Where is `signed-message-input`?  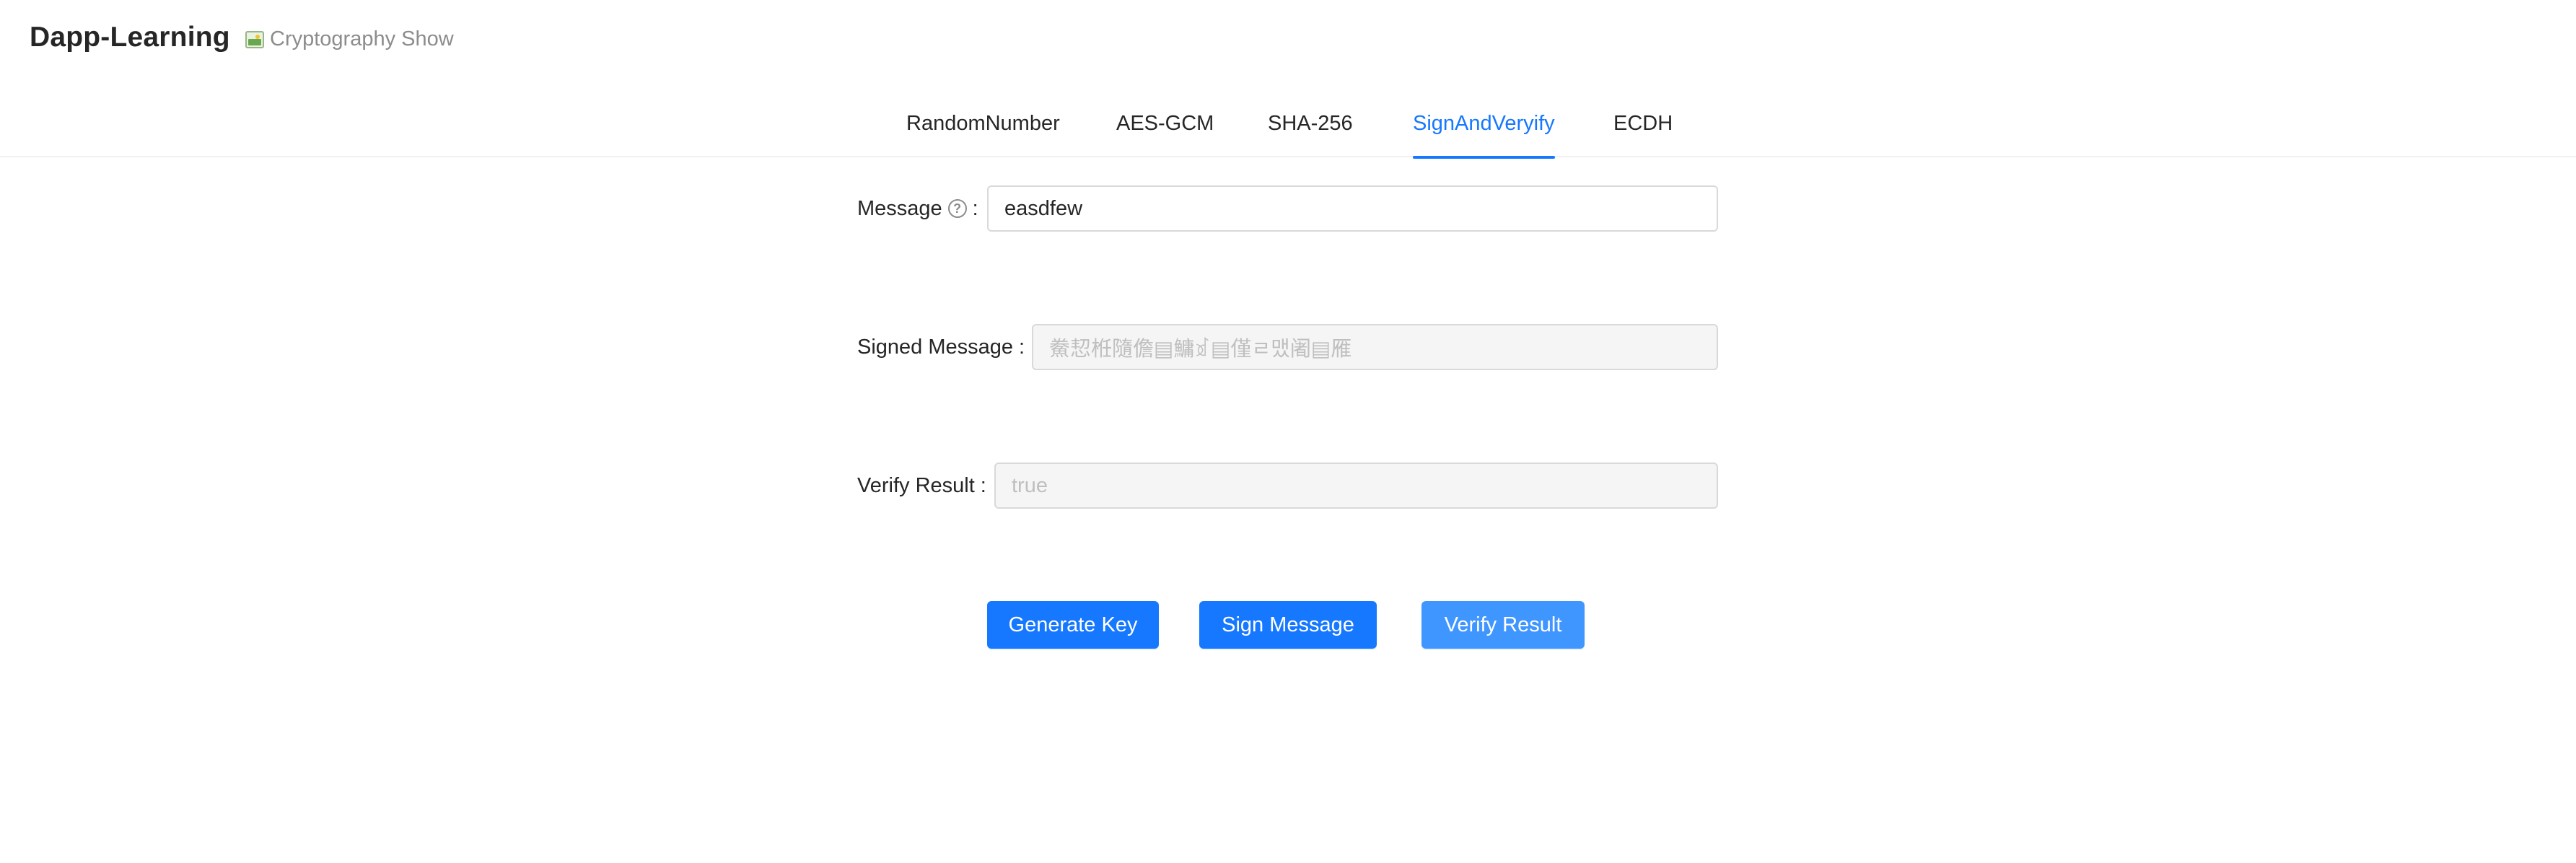
signed-message-input is located at coordinates (1375, 347).